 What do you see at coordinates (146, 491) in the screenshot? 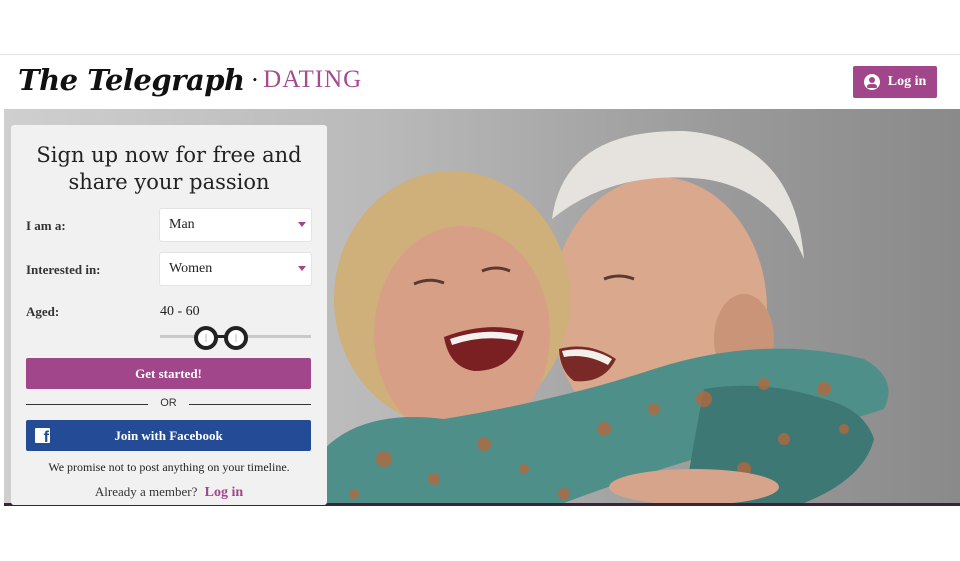
I see `already-member-text: Already a member?` at bounding box center [146, 491].